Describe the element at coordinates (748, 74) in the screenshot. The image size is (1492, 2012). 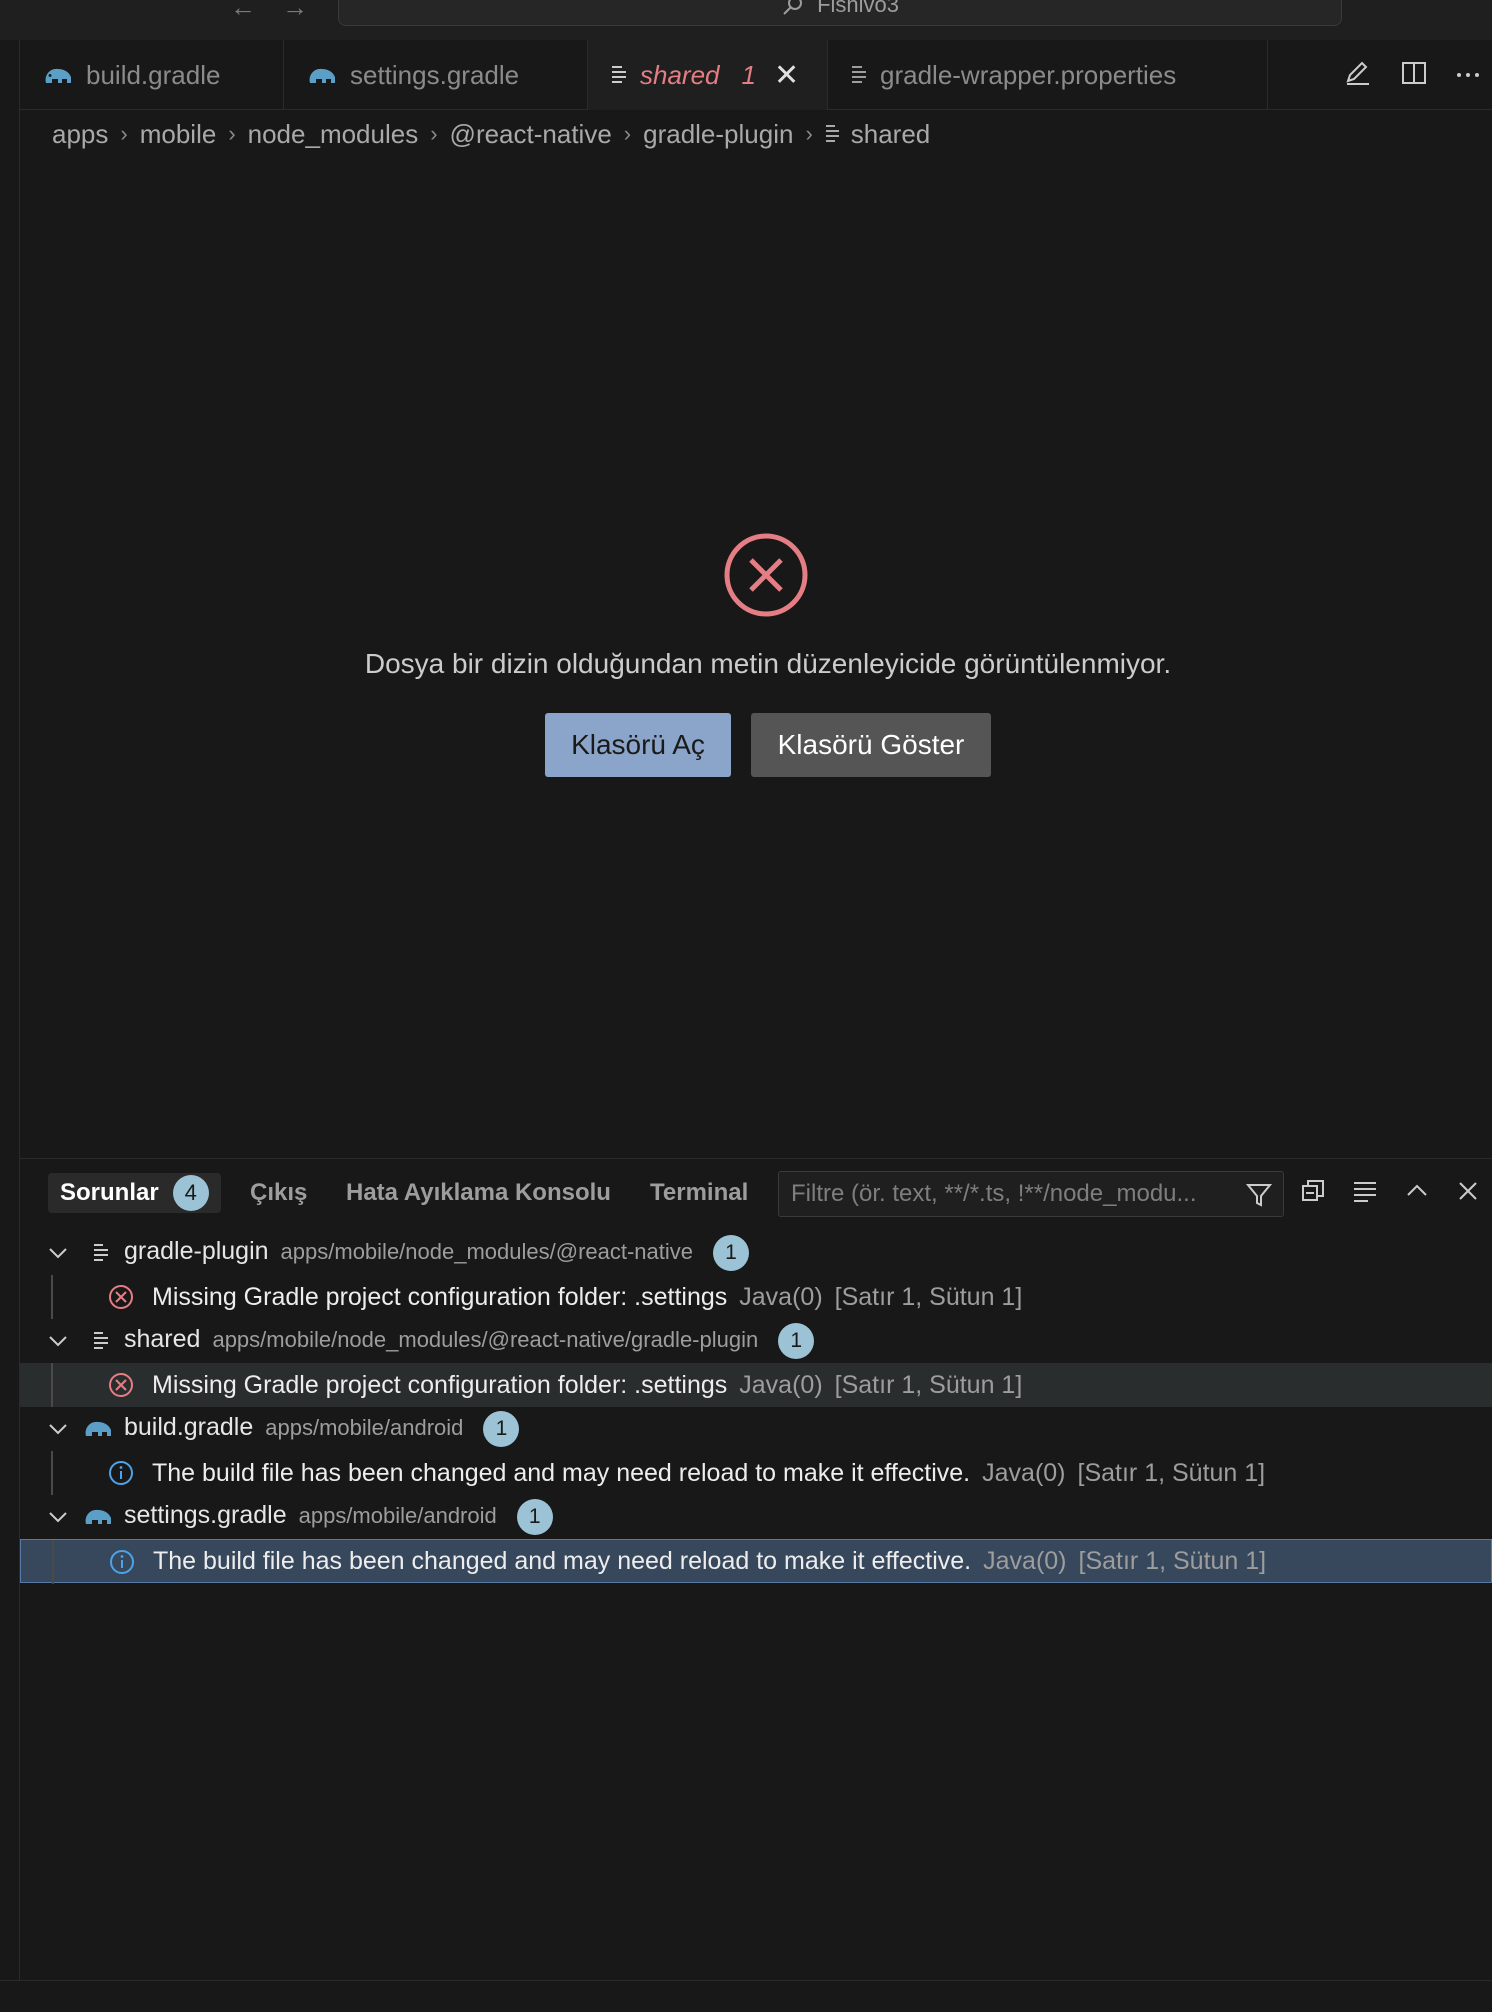
I see `tab-problem-count: 1` at that location.